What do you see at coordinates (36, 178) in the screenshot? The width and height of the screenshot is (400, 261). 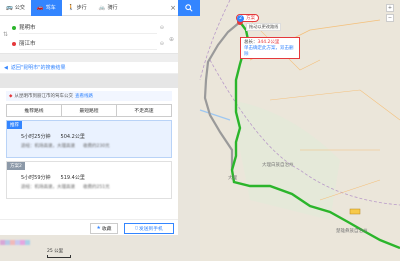 I see `route-time: 5小时59分钟` at bounding box center [36, 178].